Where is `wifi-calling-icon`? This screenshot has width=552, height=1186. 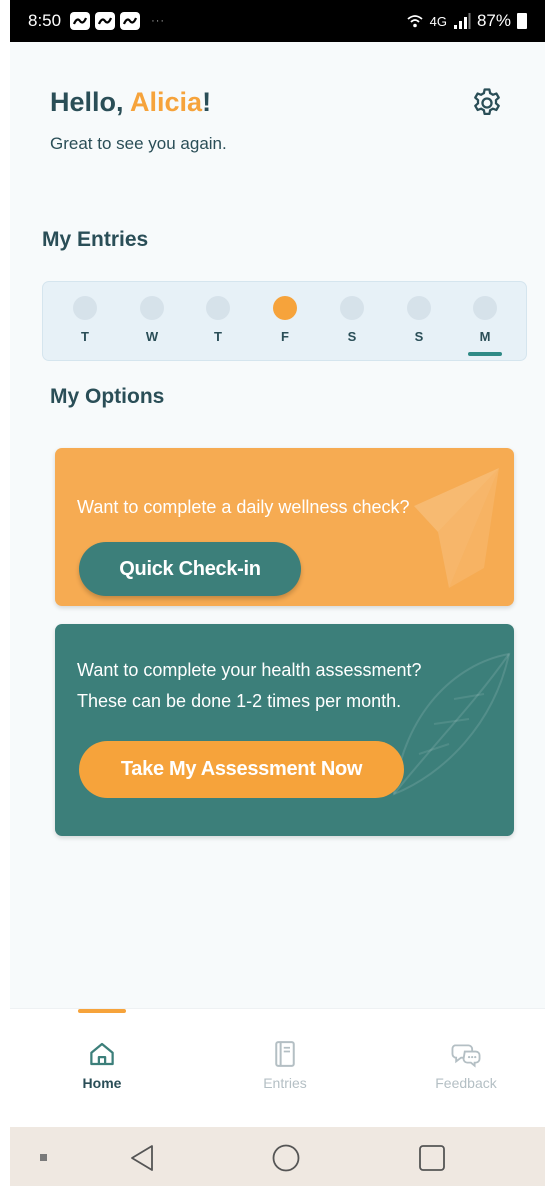 wifi-calling-icon is located at coordinates (415, 21).